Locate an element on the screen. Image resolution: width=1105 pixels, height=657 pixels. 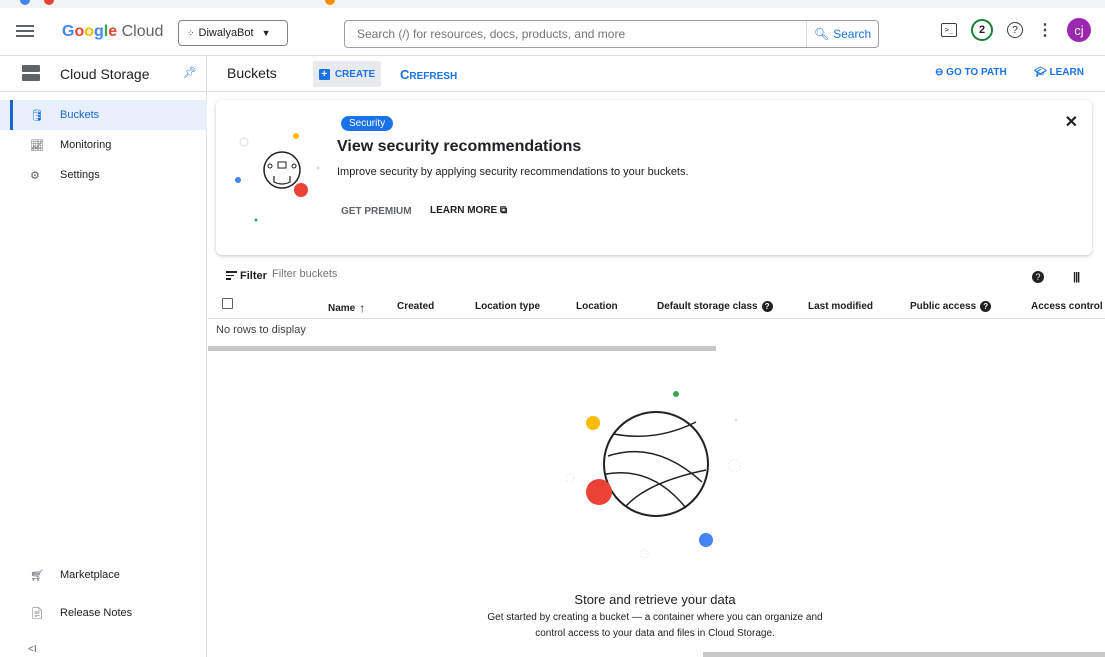
column-header-created: Created is located at coordinates (415, 306).